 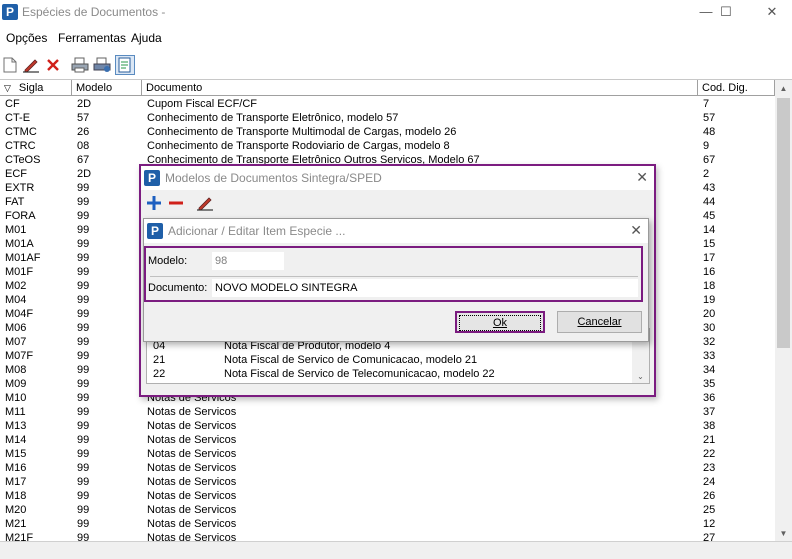 What do you see at coordinates (21, 132) in the screenshot?
I see `sigla-cell: CTMC` at bounding box center [21, 132].